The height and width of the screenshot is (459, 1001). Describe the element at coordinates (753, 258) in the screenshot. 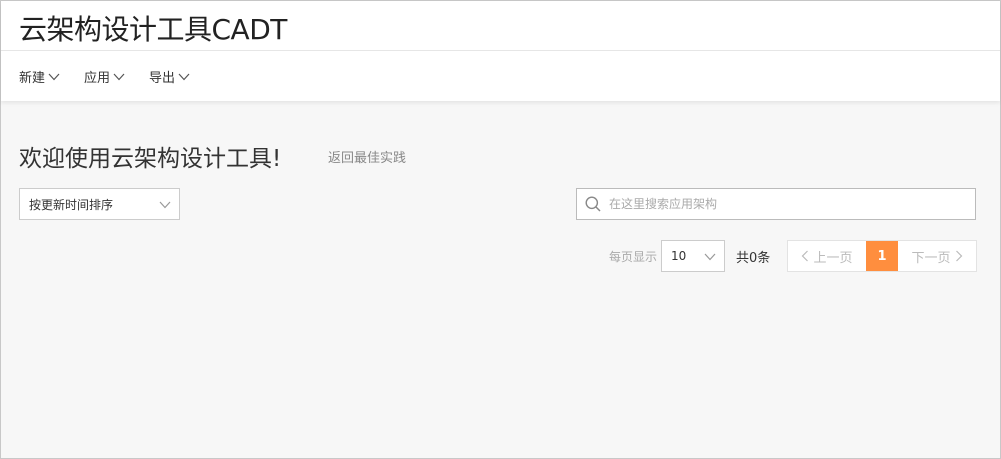

I see `total-count: 共0条` at that location.